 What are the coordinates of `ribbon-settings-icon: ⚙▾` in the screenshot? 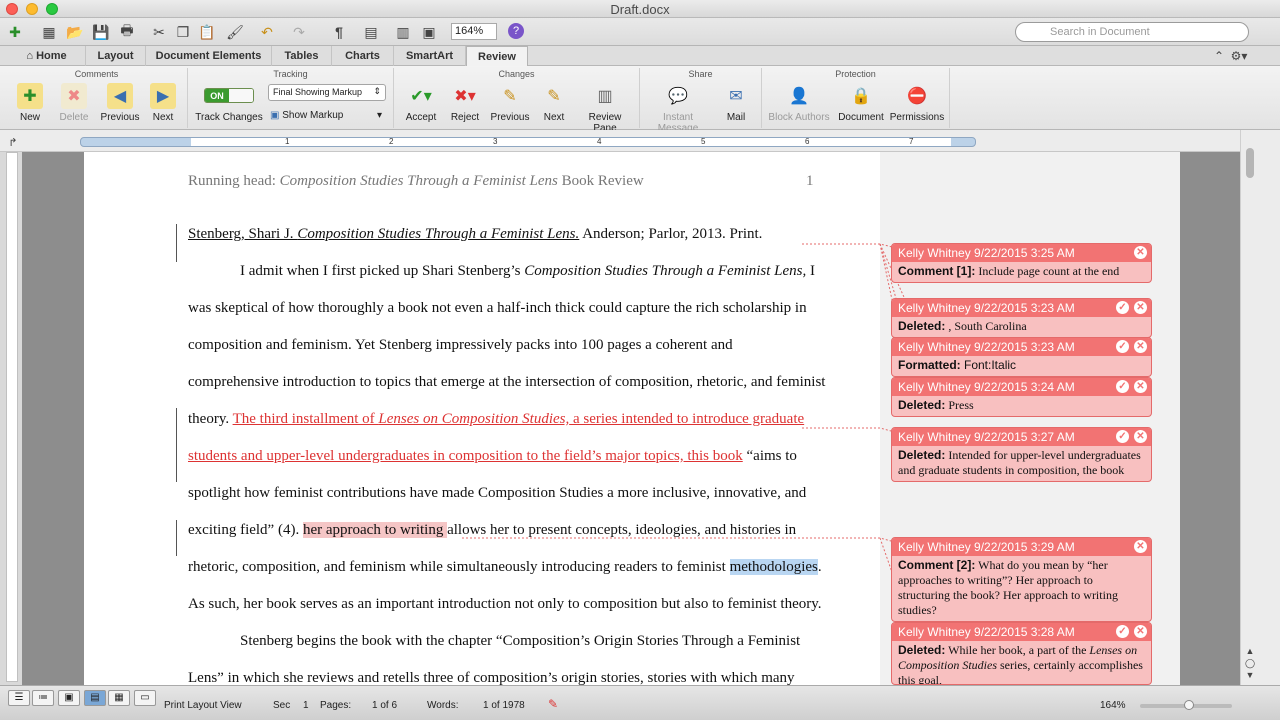 It's located at (1239, 56).